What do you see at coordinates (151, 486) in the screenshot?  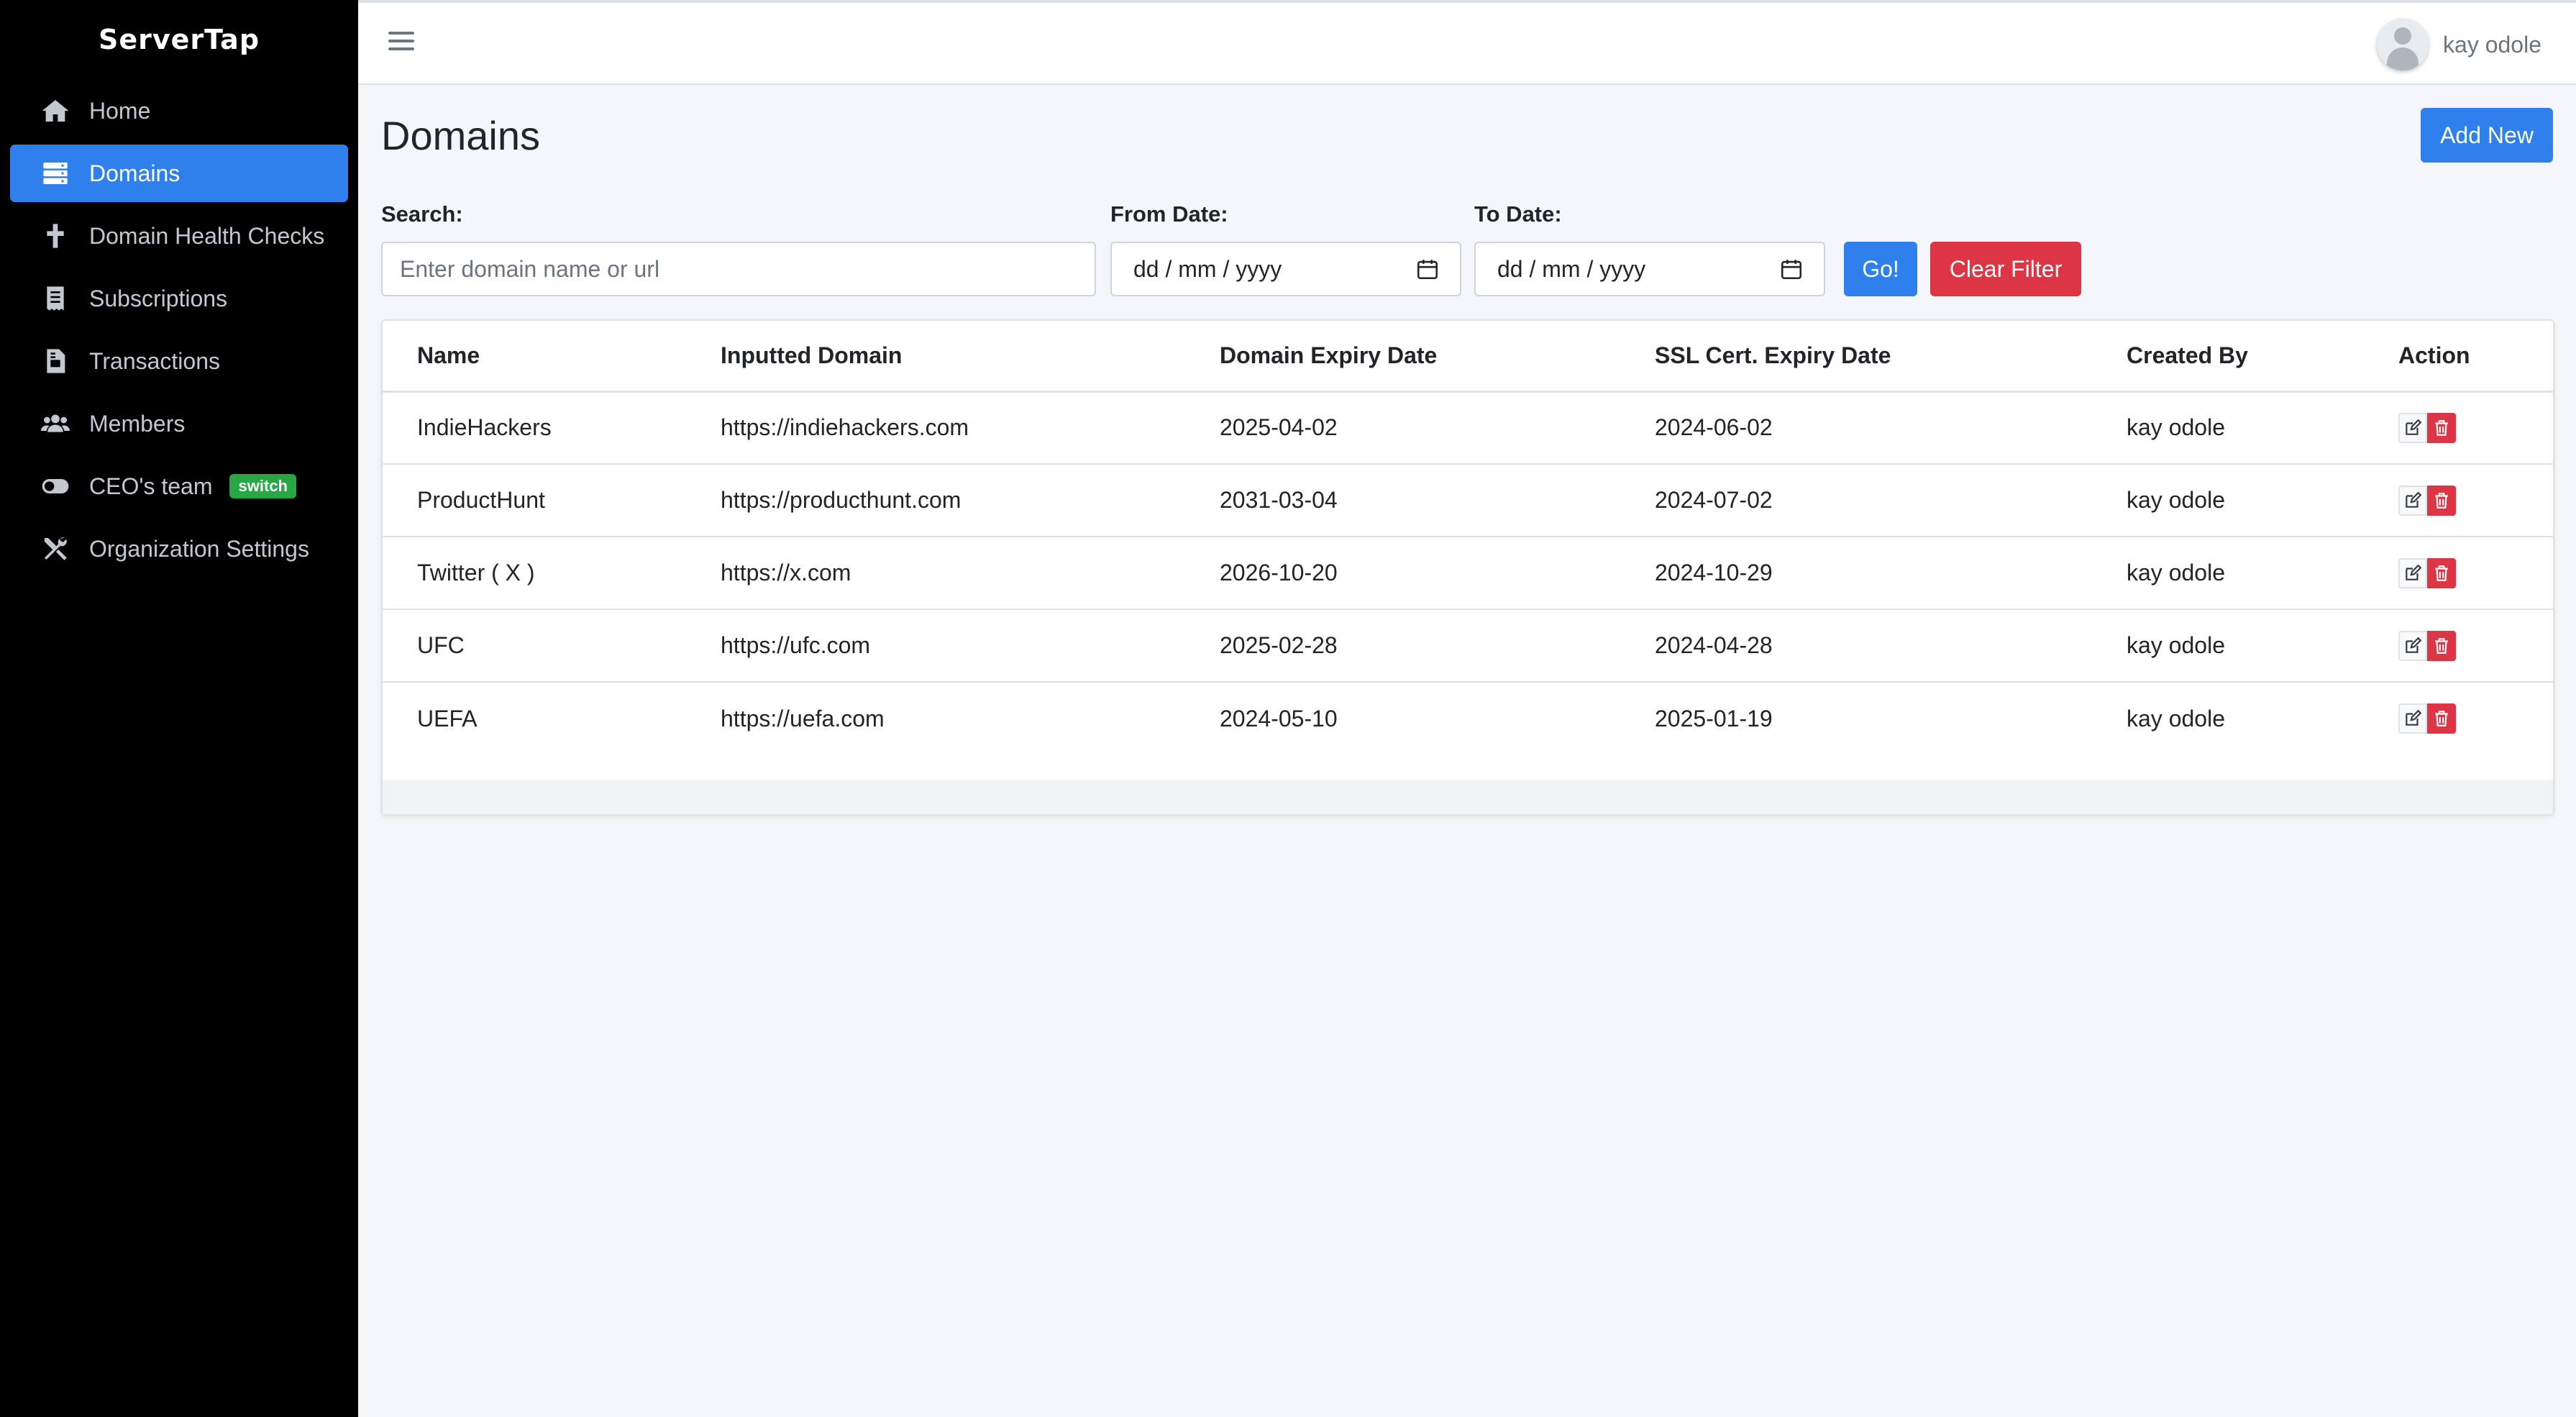 I see `sidebar-item-label: CEO's team` at bounding box center [151, 486].